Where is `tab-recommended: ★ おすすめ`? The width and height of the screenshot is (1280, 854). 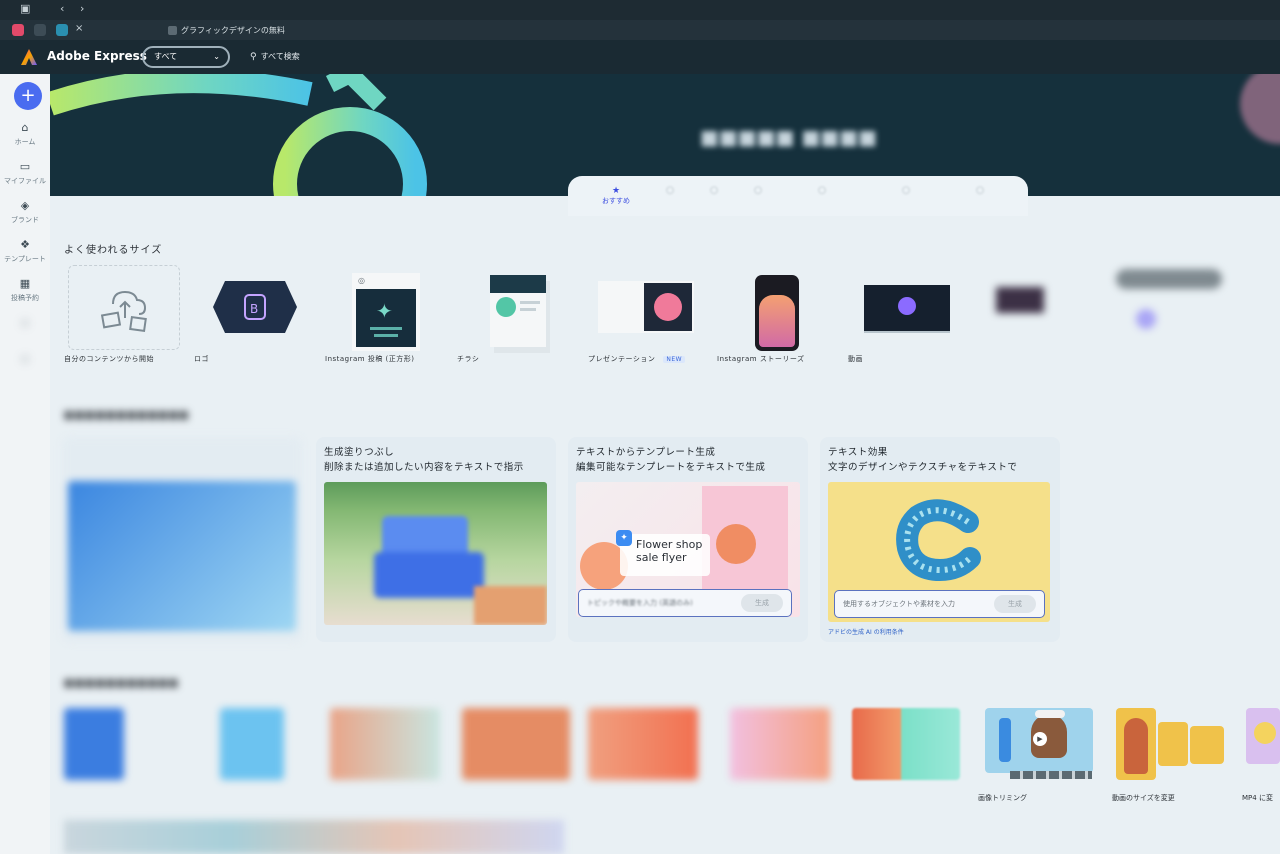 tab-recommended: ★ おすすめ is located at coordinates (616, 196).